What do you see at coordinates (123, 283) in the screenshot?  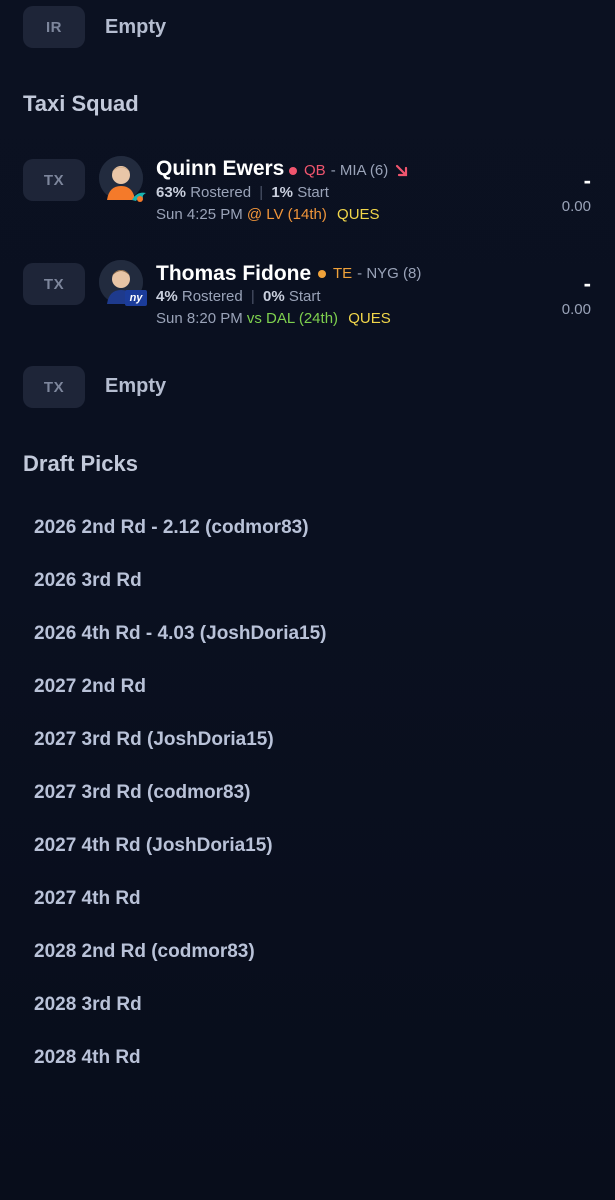 I see `player-avatar: ny` at bounding box center [123, 283].